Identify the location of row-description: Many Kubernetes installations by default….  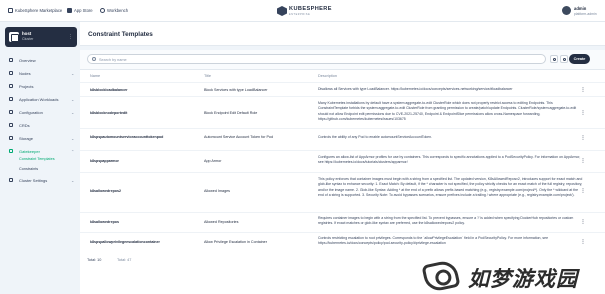
(447, 111).